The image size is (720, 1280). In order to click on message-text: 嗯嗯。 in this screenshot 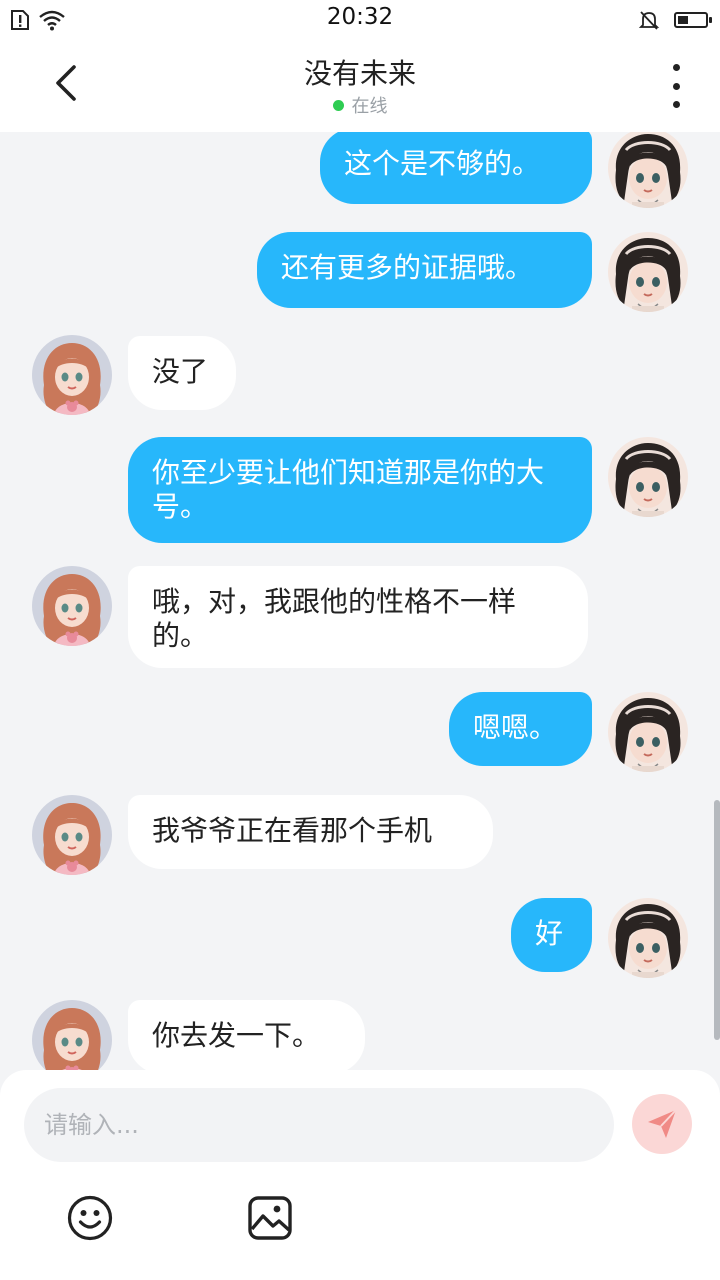, I will do `click(515, 727)`.